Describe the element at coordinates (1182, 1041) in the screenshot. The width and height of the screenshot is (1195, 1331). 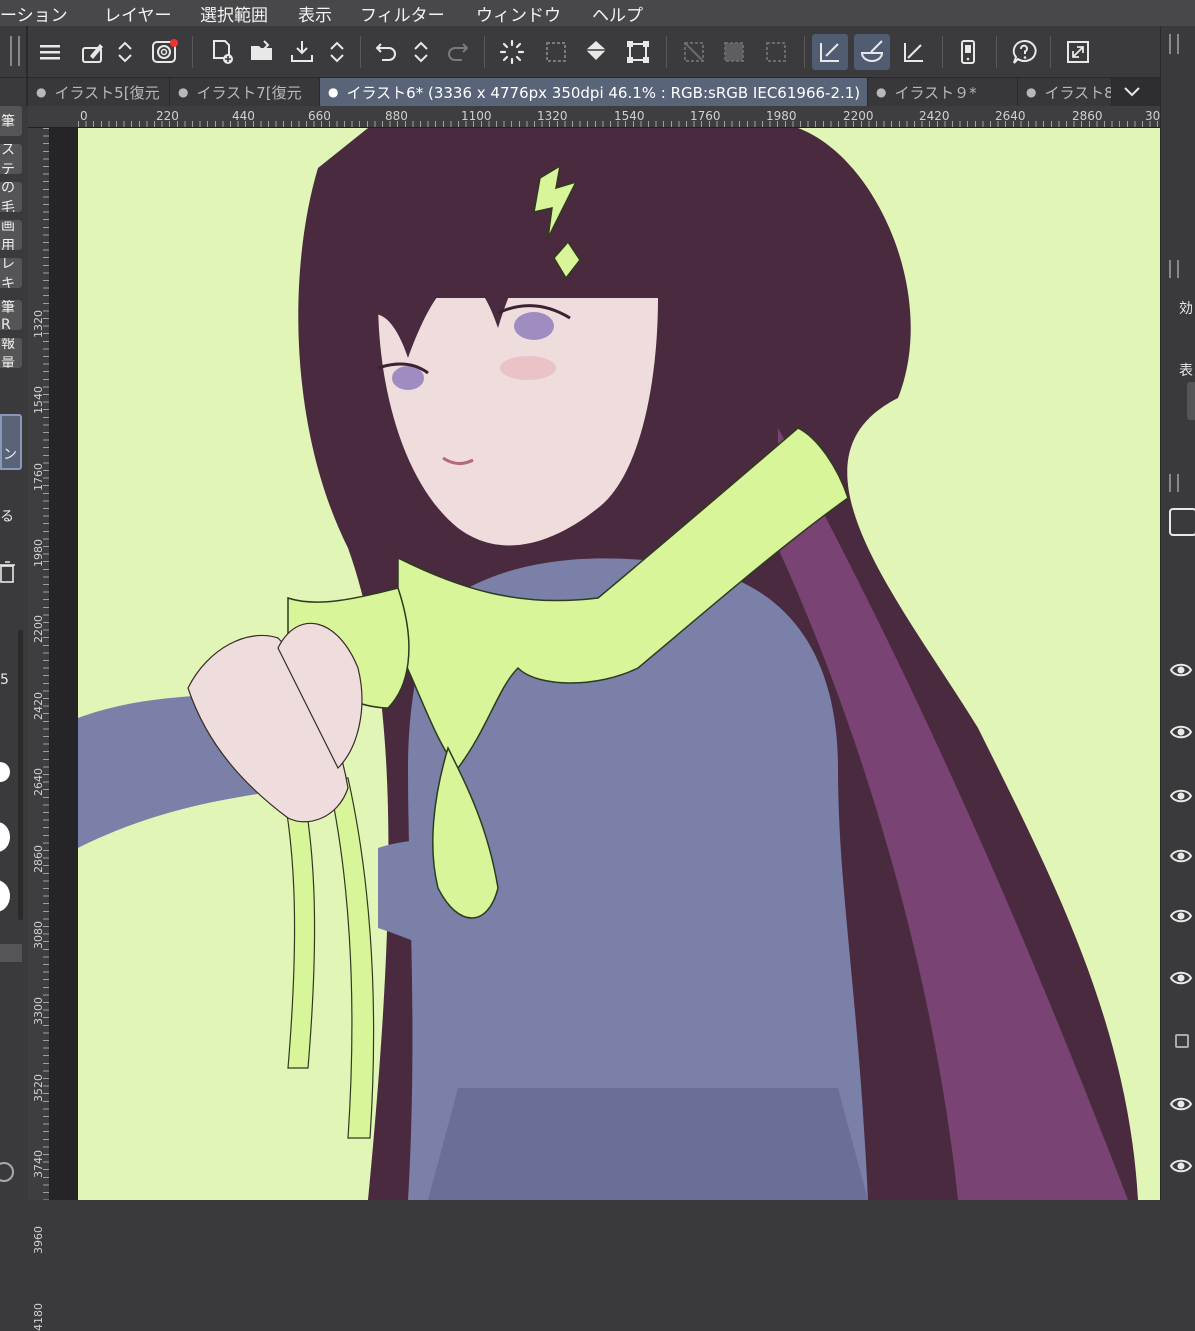
I see `visibility-checkbox` at that location.